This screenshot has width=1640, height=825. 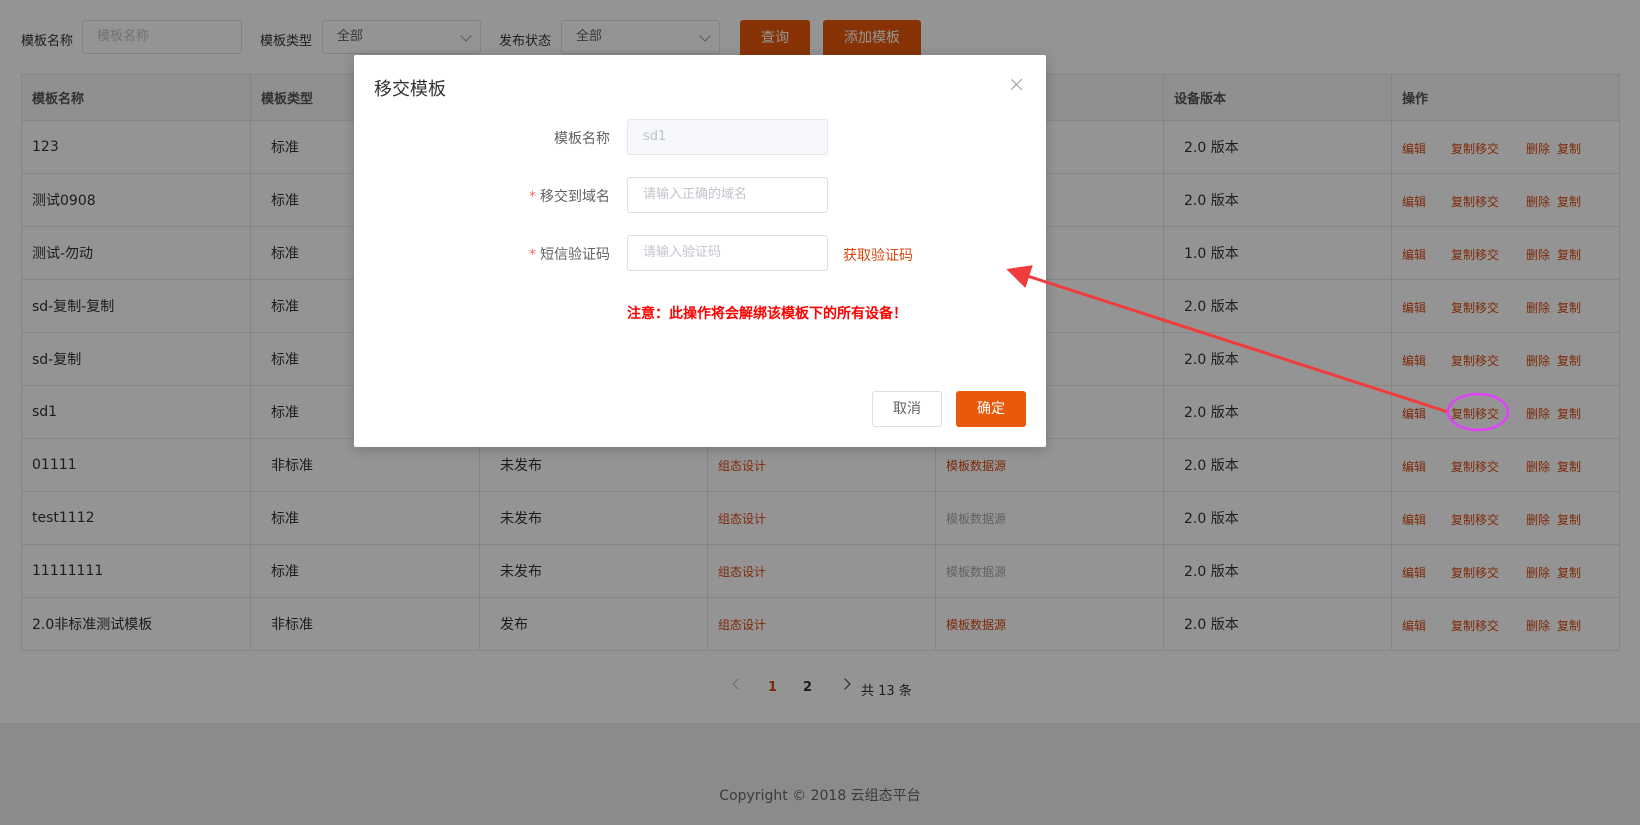 I want to click on confirm-button: 确定, so click(x=991, y=409).